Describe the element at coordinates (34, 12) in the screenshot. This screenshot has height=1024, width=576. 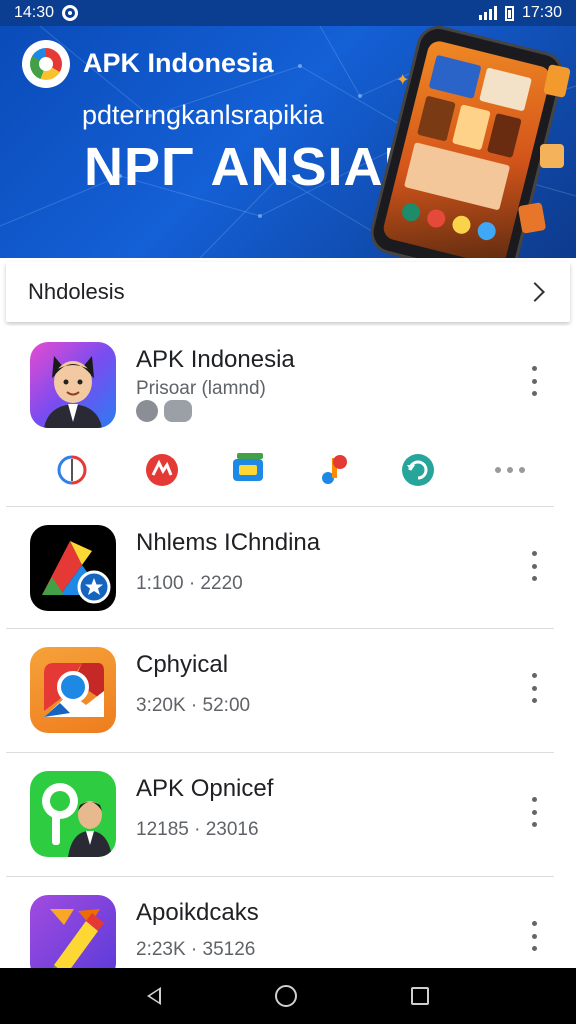
I see `clock: 14:30` at that location.